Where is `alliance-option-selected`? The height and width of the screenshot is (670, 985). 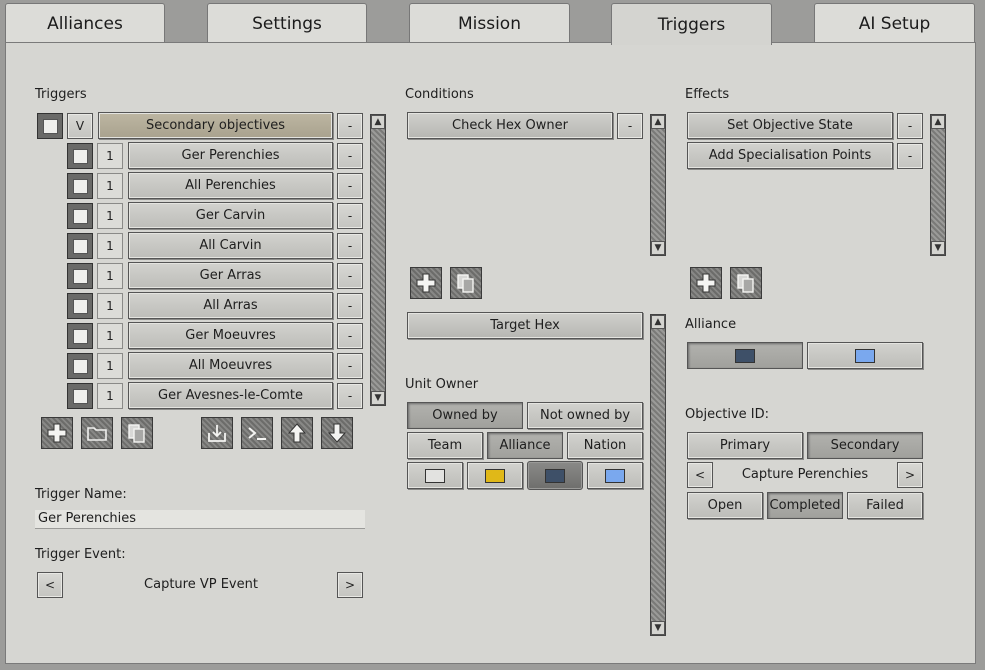 alliance-option-selected is located at coordinates (745, 355).